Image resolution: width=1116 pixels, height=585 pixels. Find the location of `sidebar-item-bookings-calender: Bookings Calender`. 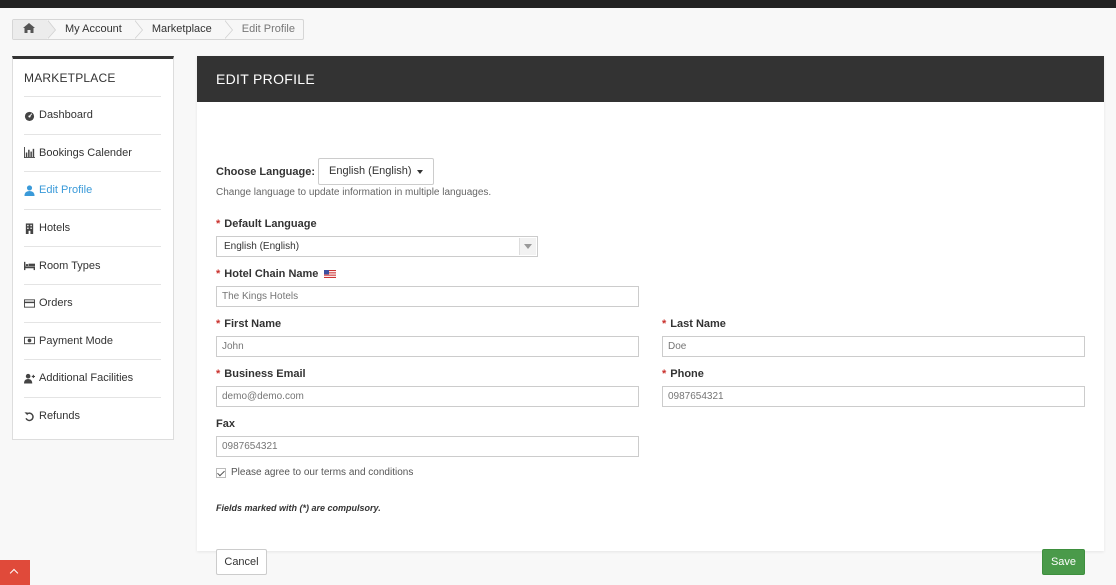

sidebar-item-bookings-calender: Bookings Calender is located at coordinates (92, 152).